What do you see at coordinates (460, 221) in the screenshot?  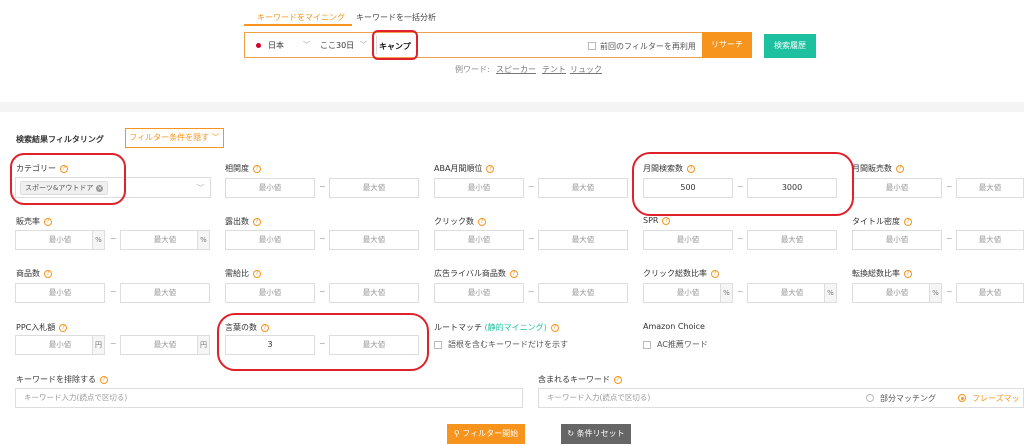 I see `filter-label-clicks: クリック数?` at bounding box center [460, 221].